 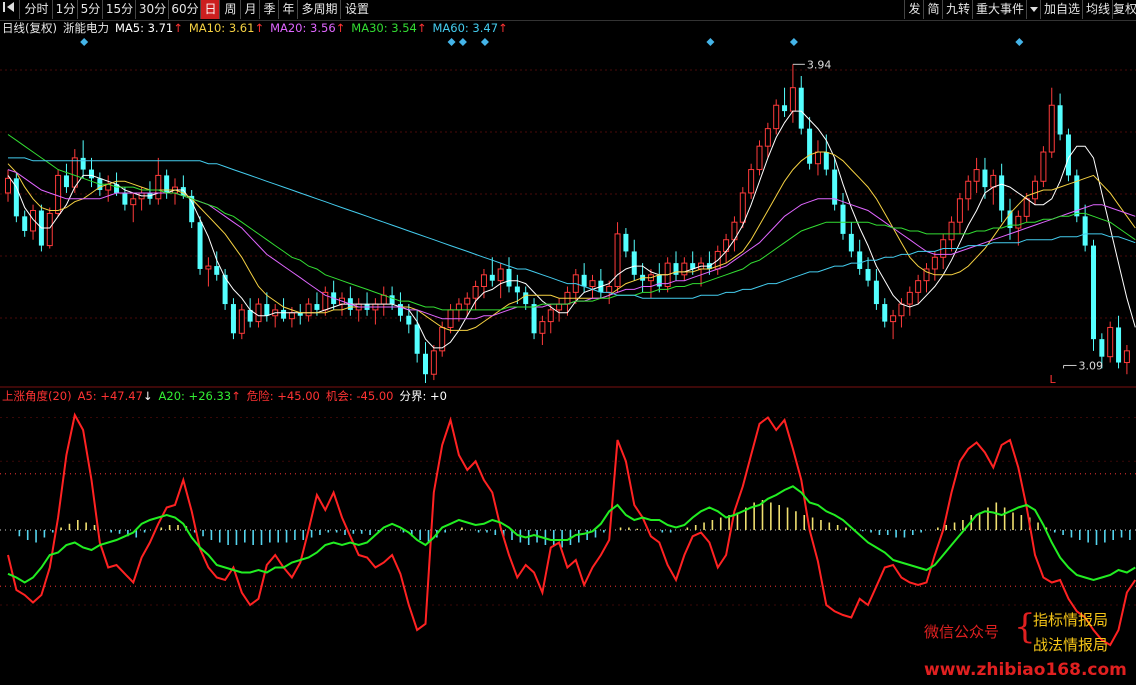 I want to click on ma20-arrow: ↑, so click(x=340, y=28).